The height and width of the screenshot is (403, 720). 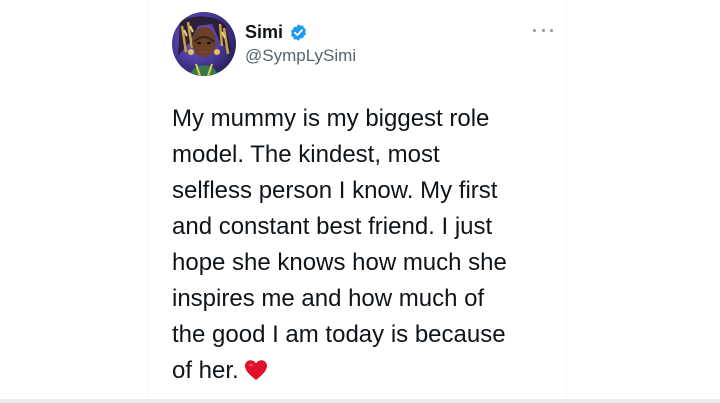 I want to click on tweet-text-line: the good I am today is because, so click(x=339, y=334).